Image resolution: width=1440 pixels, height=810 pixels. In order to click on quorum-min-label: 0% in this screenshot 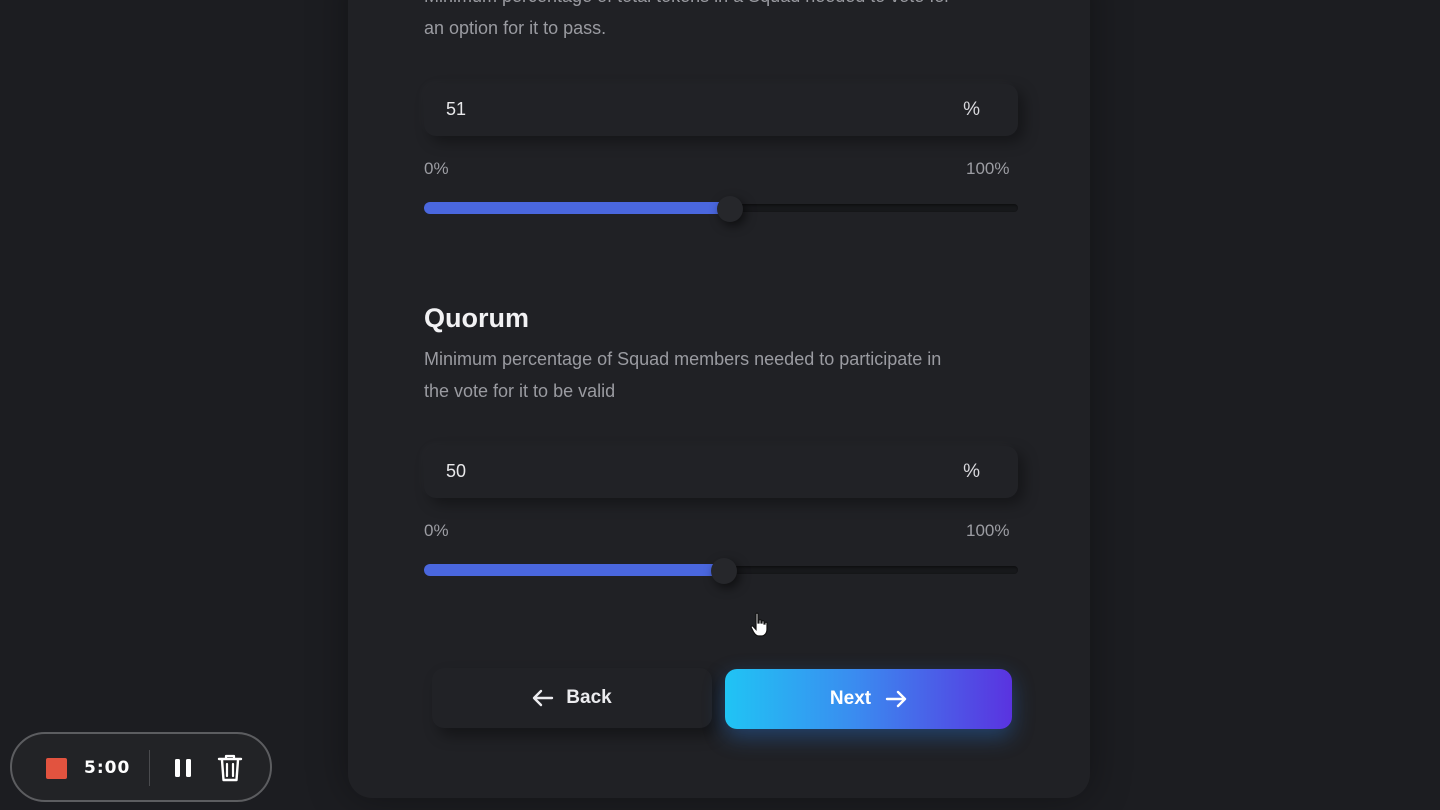, I will do `click(436, 530)`.